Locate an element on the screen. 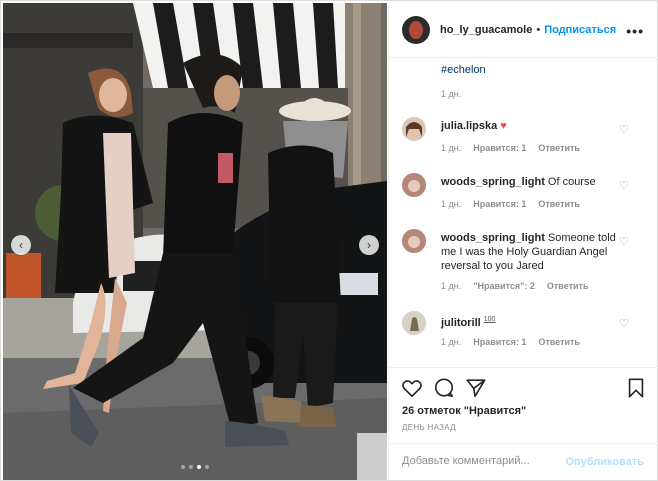 Image resolution: width=658 pixels, height=481 pixels. add-comment-section: Опубликовать is located at coordinates (523, 461).